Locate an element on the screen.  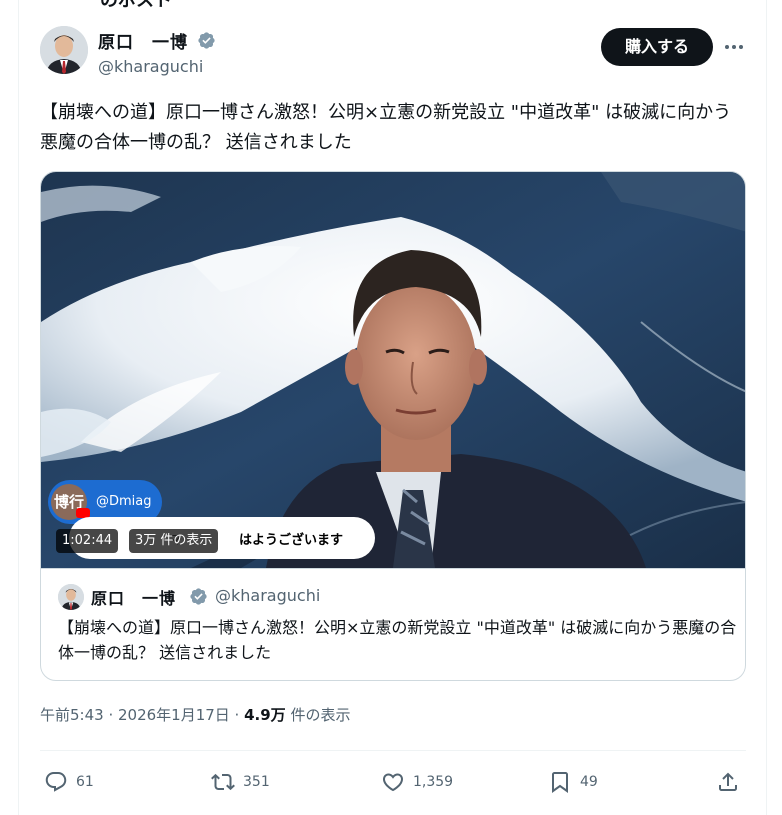
tweet-view-count: 4.9万 is located at coordinates (265, 715).